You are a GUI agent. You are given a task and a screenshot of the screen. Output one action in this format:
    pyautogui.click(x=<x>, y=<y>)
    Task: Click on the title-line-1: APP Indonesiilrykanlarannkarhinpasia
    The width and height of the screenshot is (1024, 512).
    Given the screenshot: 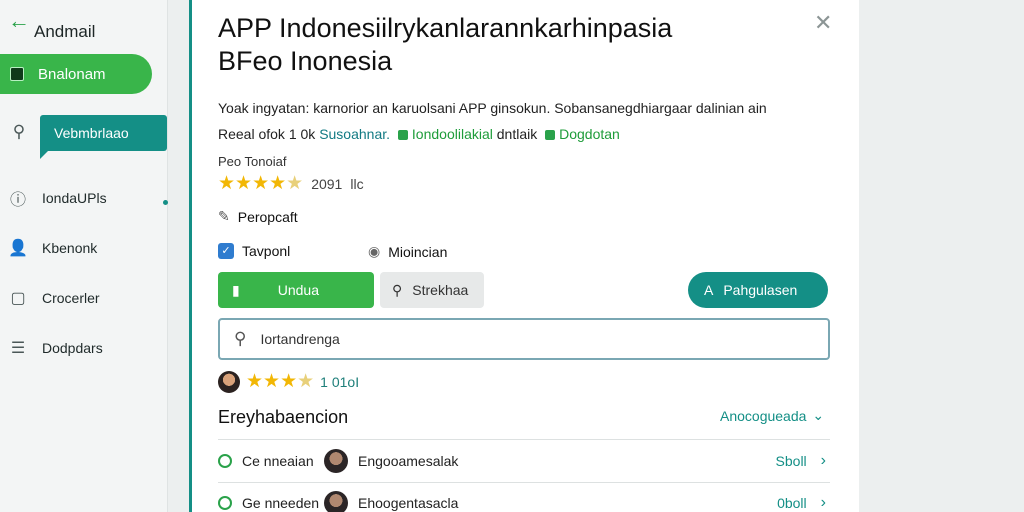 What is the action you would take?
    pyautogui.click(x=445, y=28)
    